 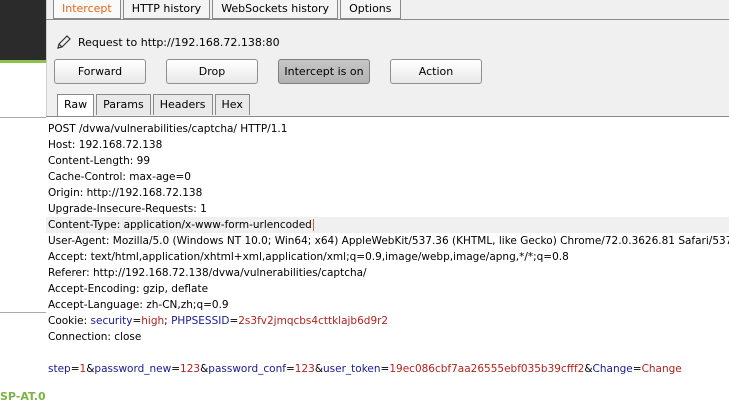 I want to click on request-target: Request to http://192.168.72.138:80, so click(x=167, y=42).